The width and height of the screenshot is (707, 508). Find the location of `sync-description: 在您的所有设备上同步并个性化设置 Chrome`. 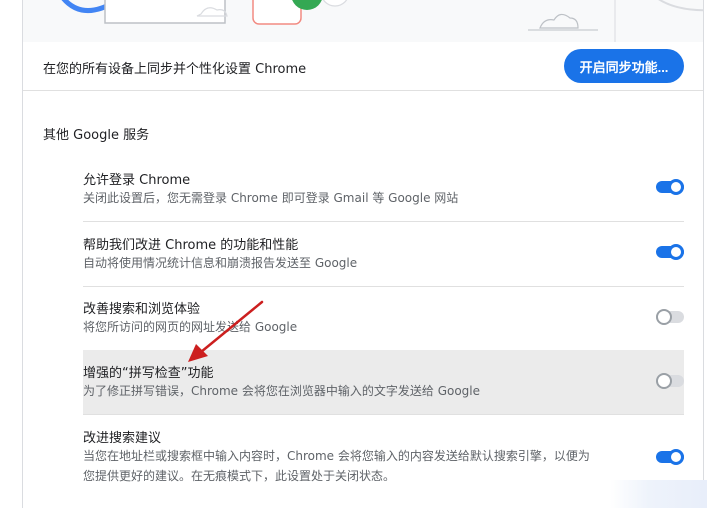

sync-description: 在您的所有设备上同步并个性化设置 Chrome is located at coordinates (175, 69).